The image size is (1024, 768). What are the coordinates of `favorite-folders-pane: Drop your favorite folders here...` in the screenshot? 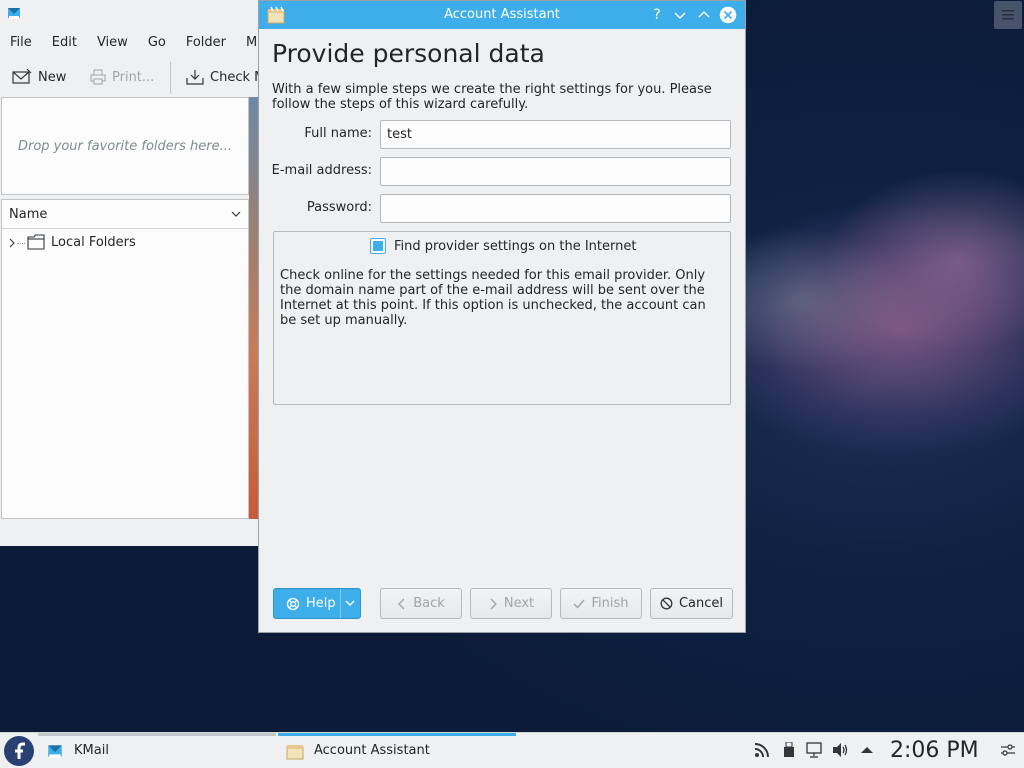 It's located at (125, 146).